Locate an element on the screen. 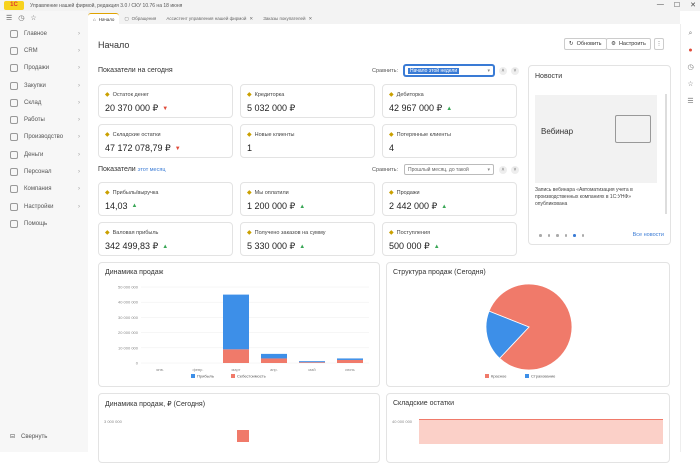  settings-button: ⚙ Настроить is located at coordinates (628, 44).